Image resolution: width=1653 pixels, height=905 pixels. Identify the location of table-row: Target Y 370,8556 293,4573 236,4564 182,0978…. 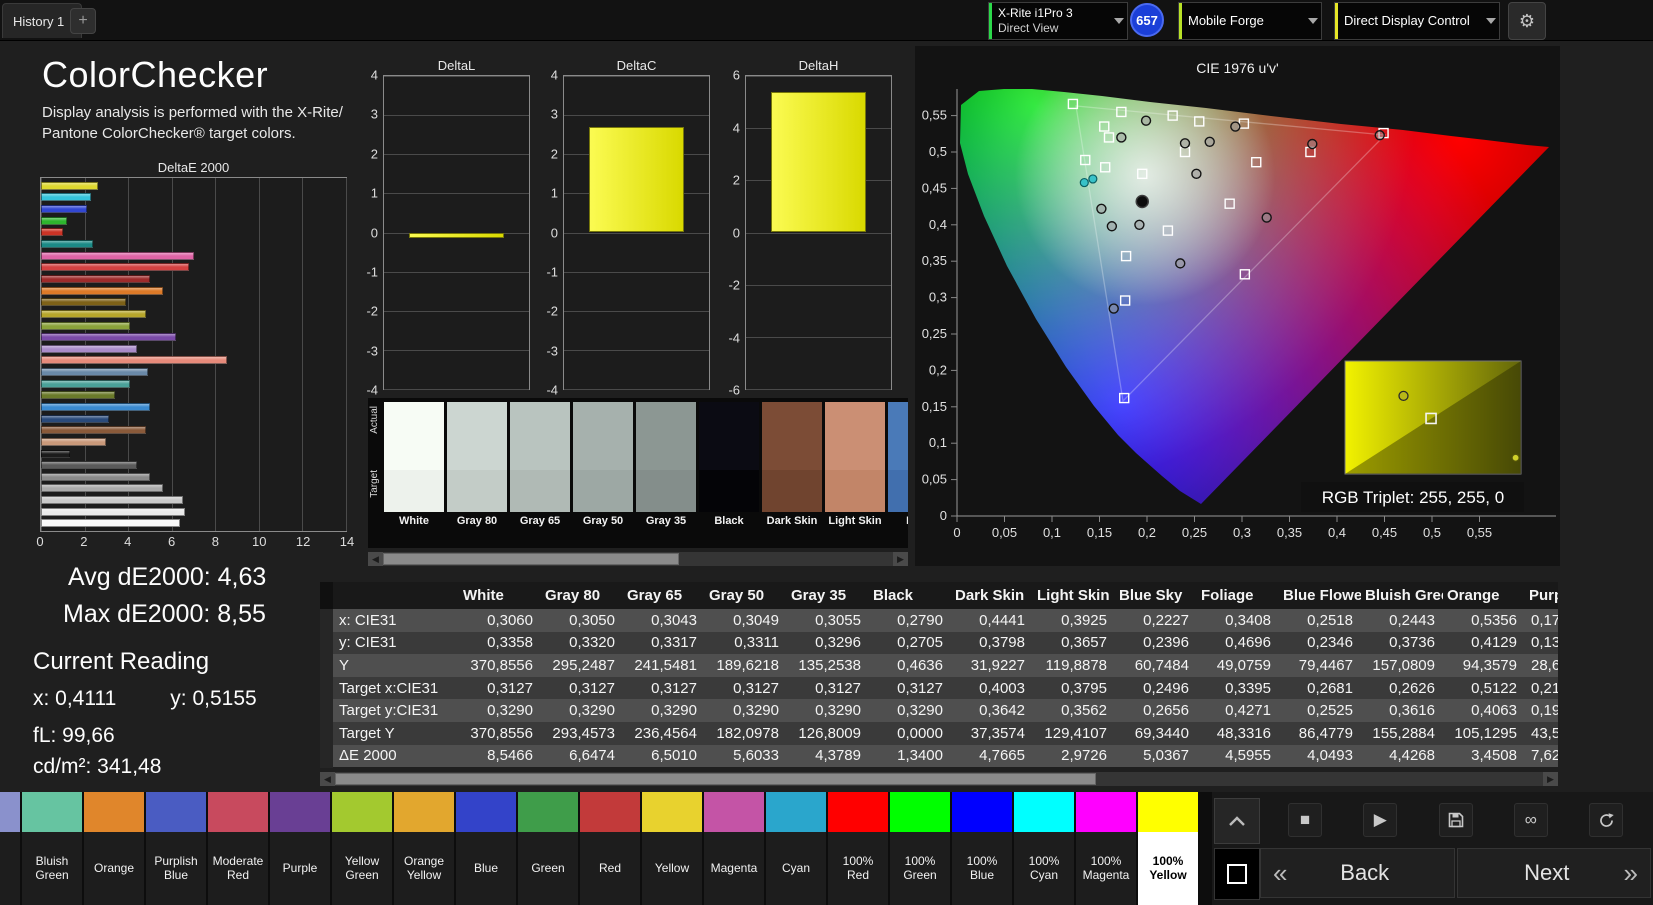
(945, 733).